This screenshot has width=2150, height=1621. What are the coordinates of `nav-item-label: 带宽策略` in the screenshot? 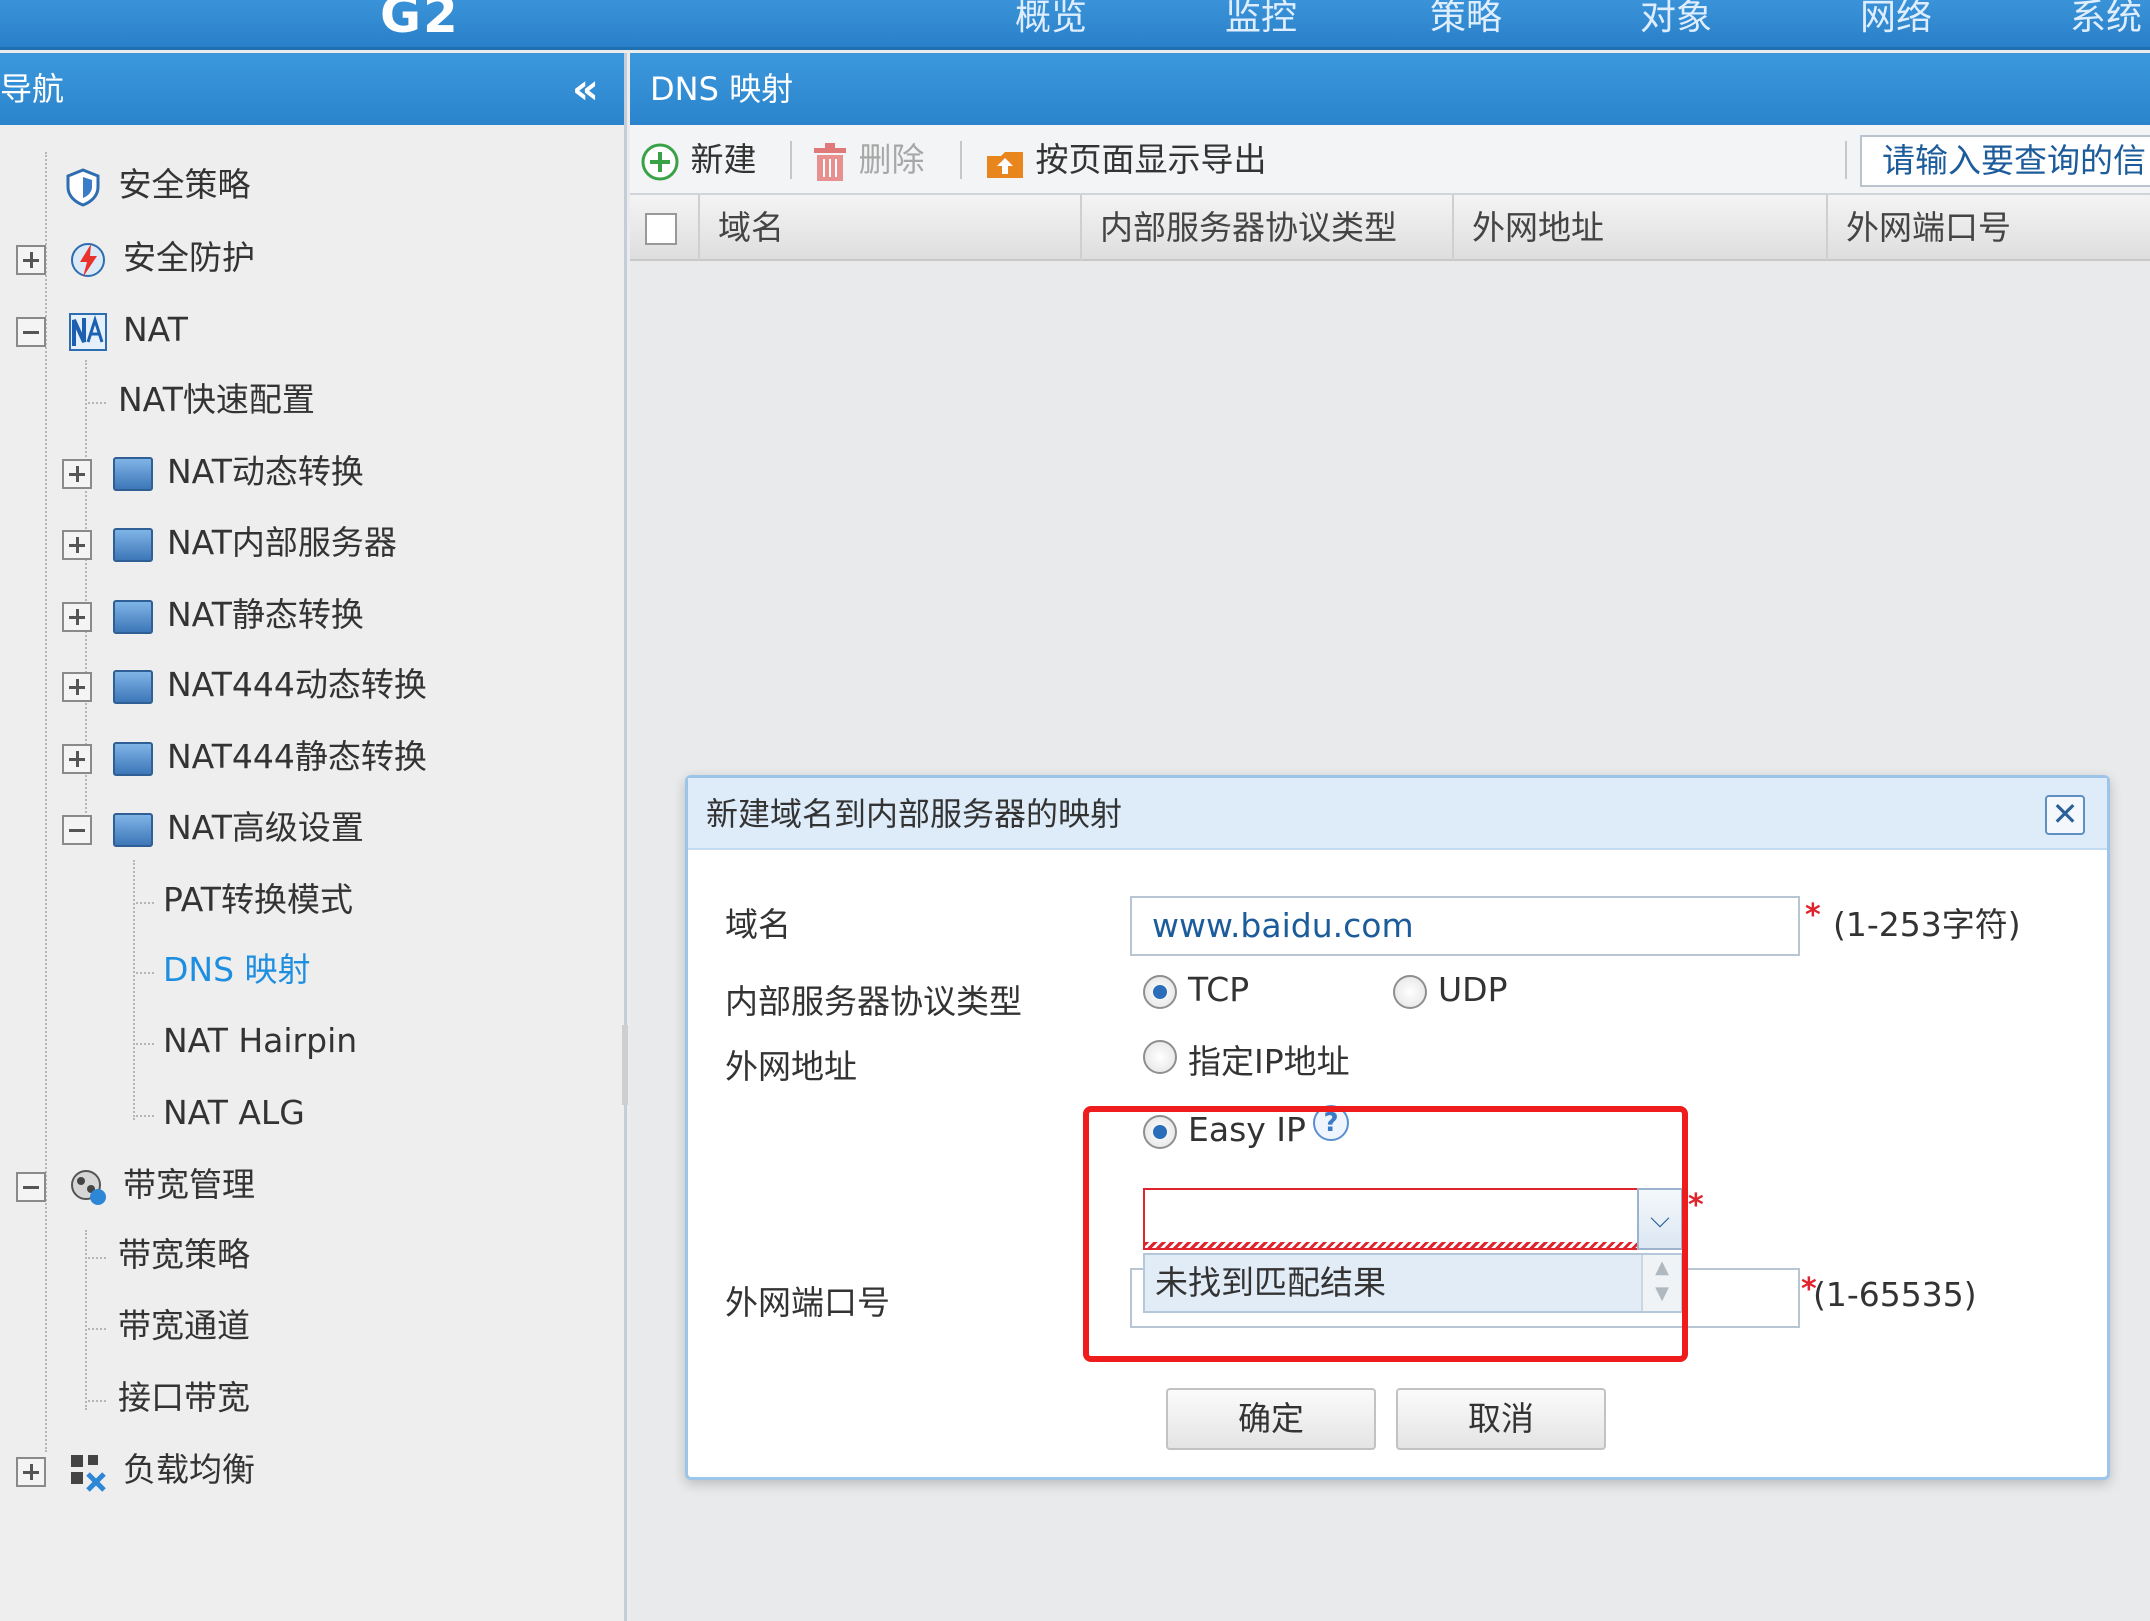 It's located at (184, 1254).